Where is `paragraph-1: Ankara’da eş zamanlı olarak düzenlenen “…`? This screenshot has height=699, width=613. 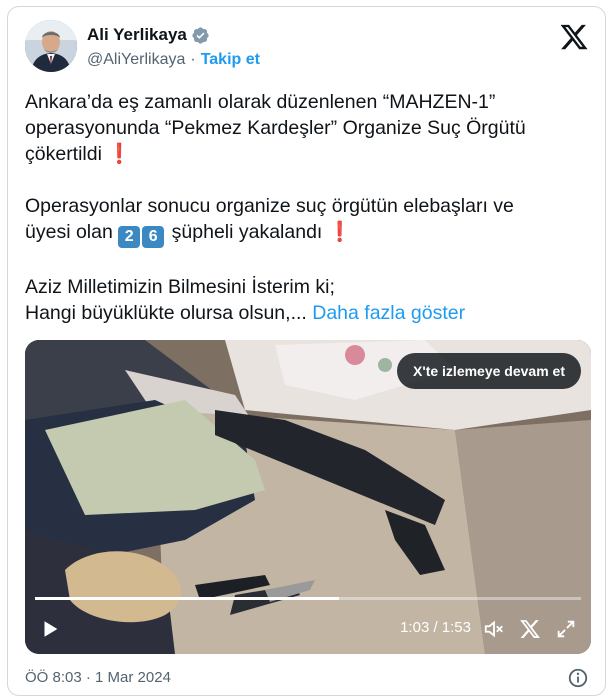 paragraph-1: Ankara’da eş zamanlı olarak düzenlenen “… is located at coordinates (310, 128).